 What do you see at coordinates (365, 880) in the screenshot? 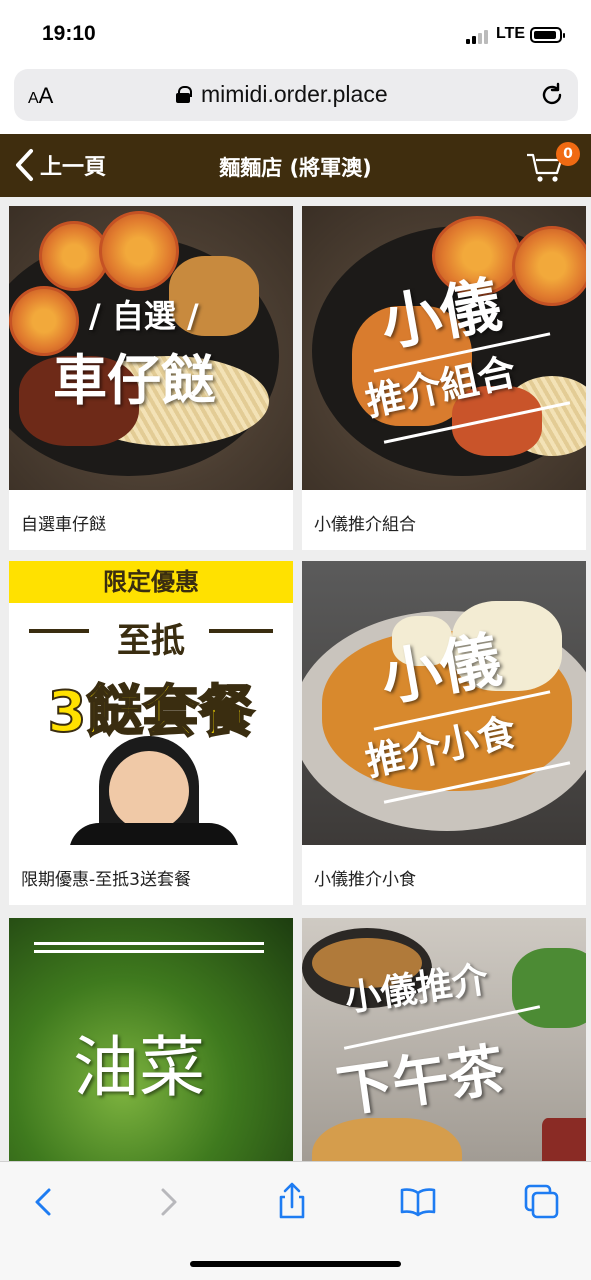
I see `menu-item-name: 小儀推介小食` at bounding box center [365, 880].